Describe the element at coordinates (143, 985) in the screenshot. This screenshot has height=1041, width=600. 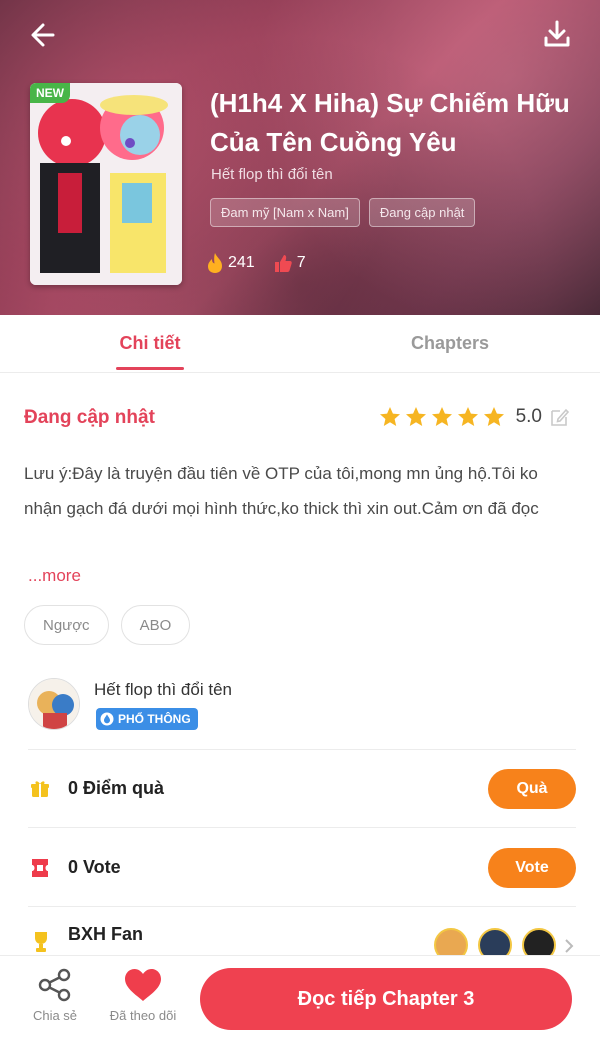
I see `heart-icon` at that location.